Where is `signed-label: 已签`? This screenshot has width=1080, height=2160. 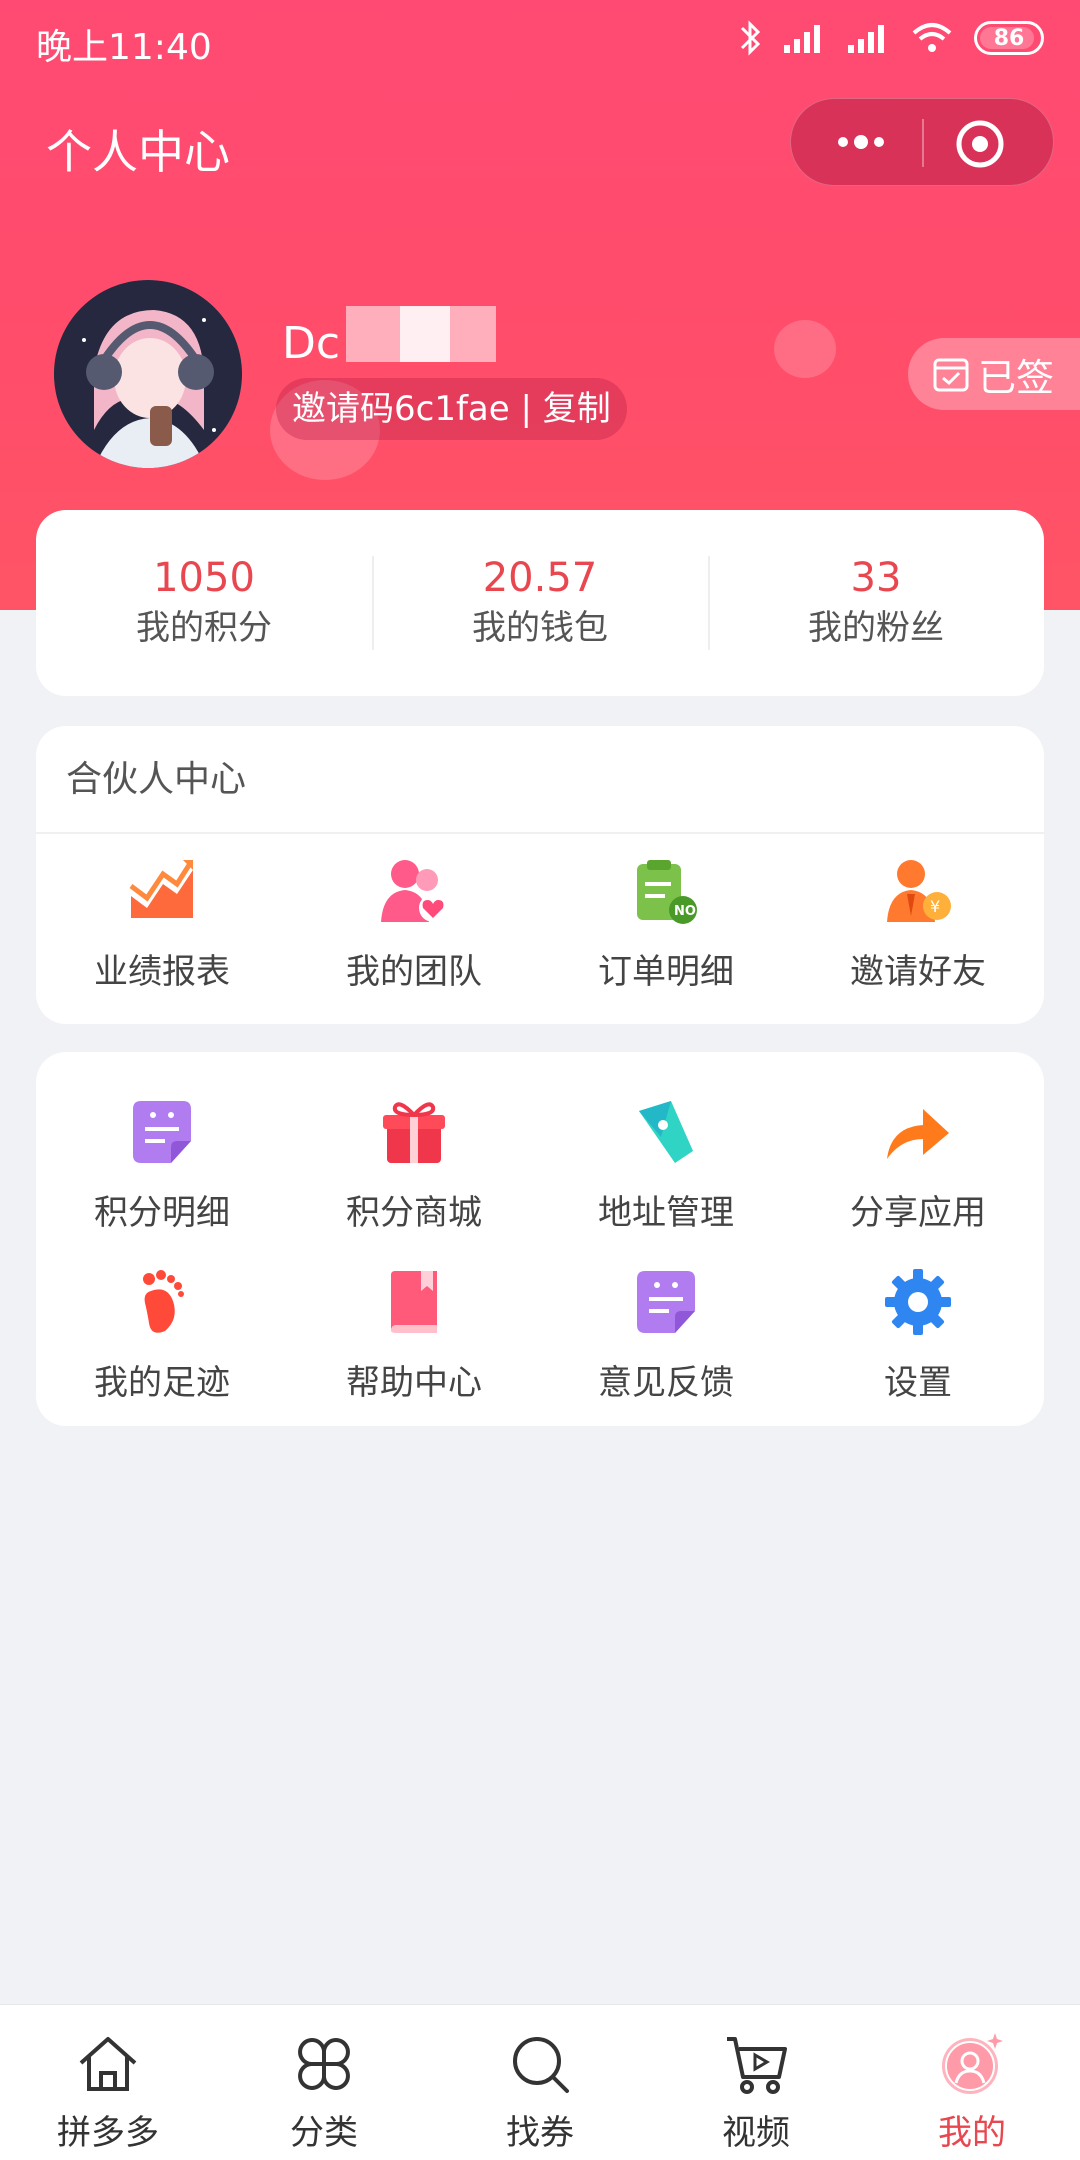 signed-label: 已签 is located at coordinates (1016, 377).